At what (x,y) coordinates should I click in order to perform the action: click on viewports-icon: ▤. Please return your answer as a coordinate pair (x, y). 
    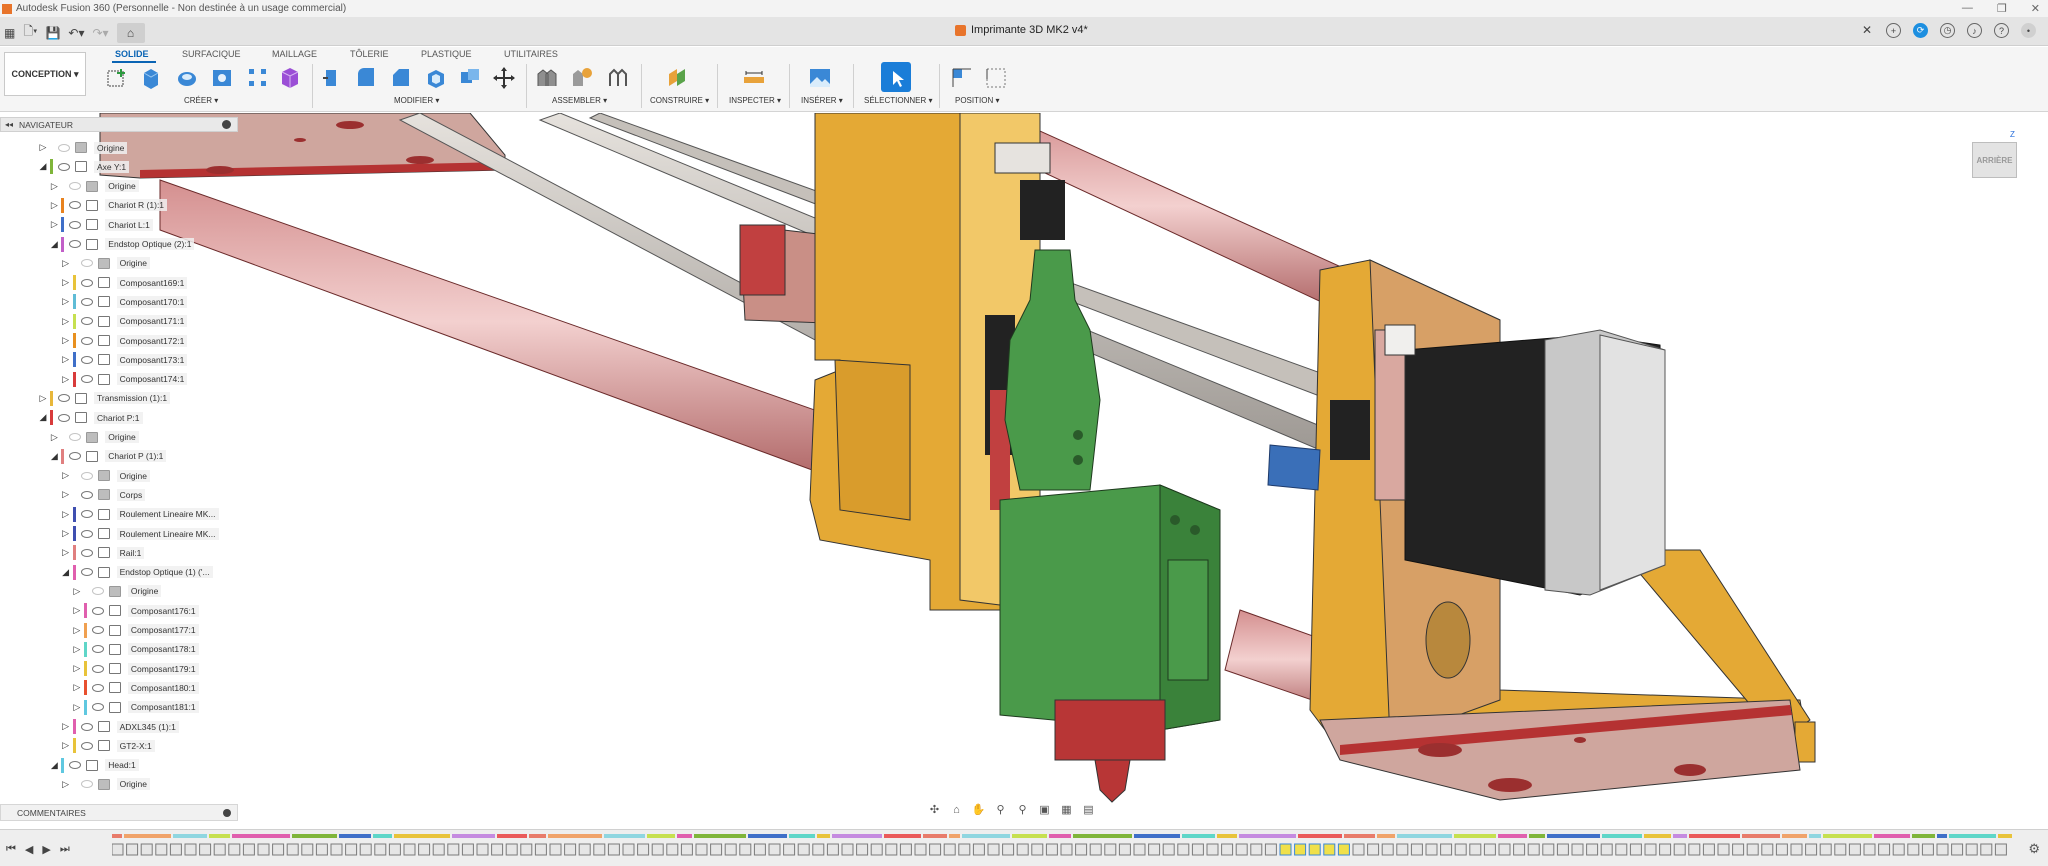
    Looking at the image, I should click on (1088, 810).